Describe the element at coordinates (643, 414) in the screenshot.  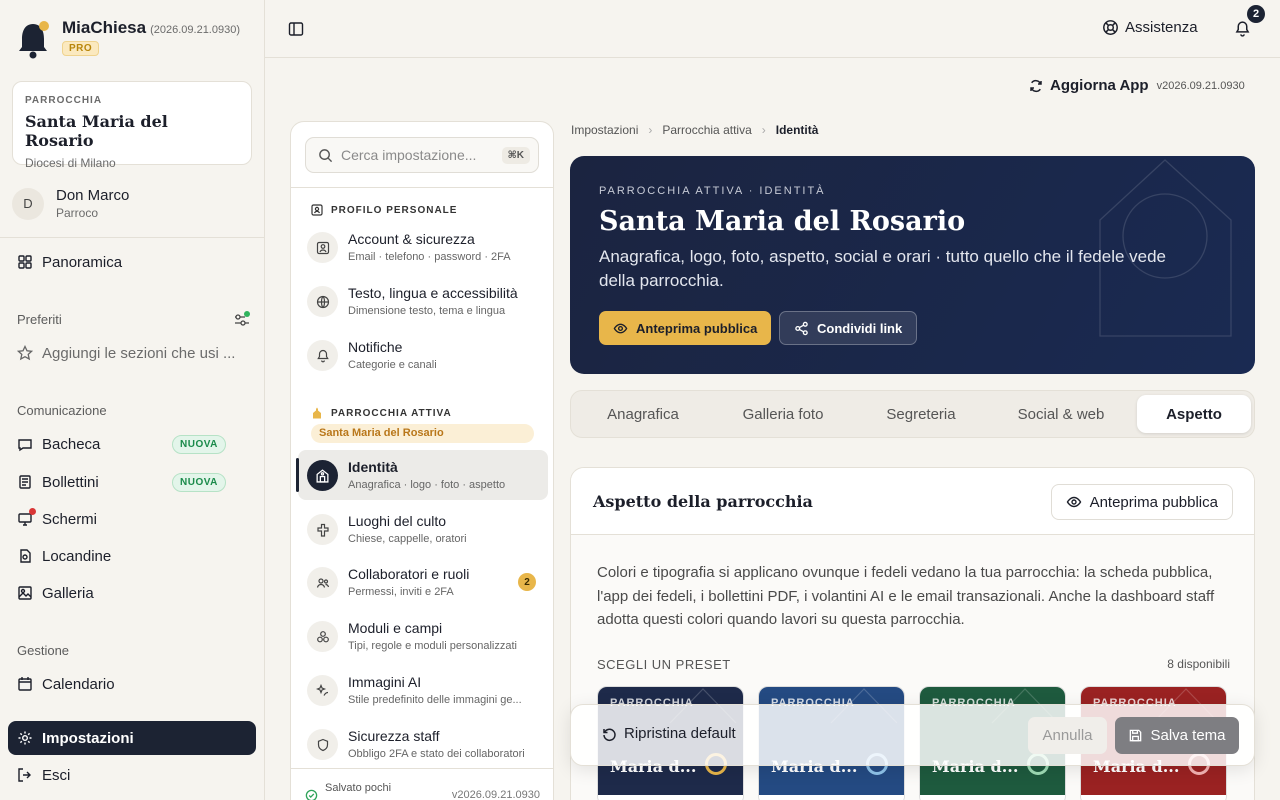
I see `tab-anagrafica: Anagrafica` at that location.